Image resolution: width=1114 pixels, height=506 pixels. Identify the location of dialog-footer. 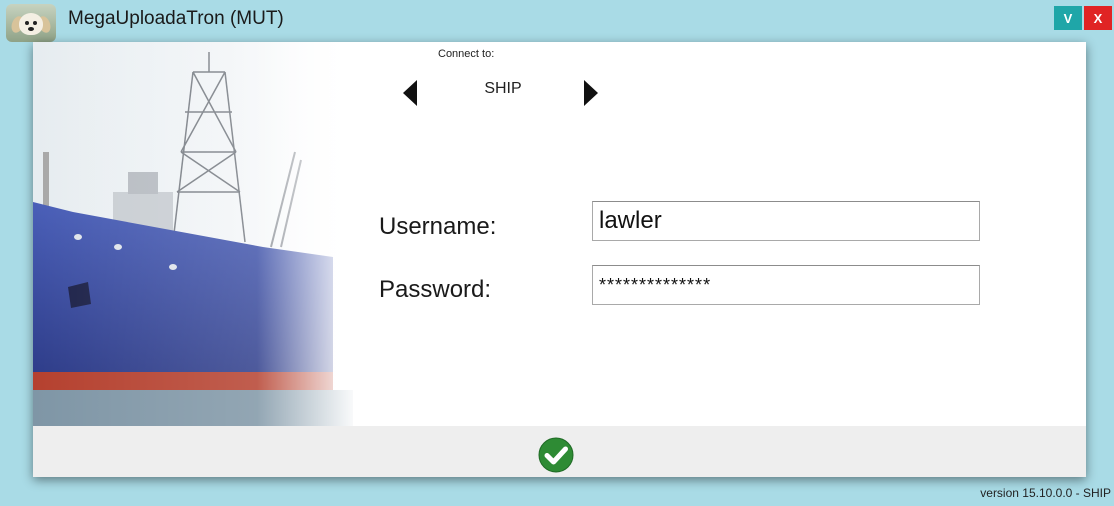
(559, 451).